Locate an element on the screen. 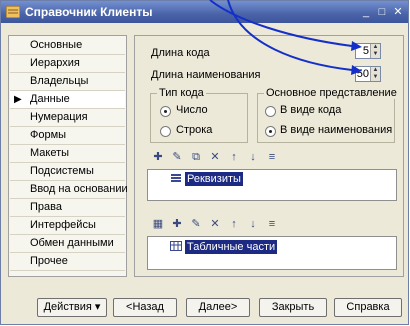 The width and height of the screenshot is (410, 326). back-button: <Назад is located at coordinates (145, 307).